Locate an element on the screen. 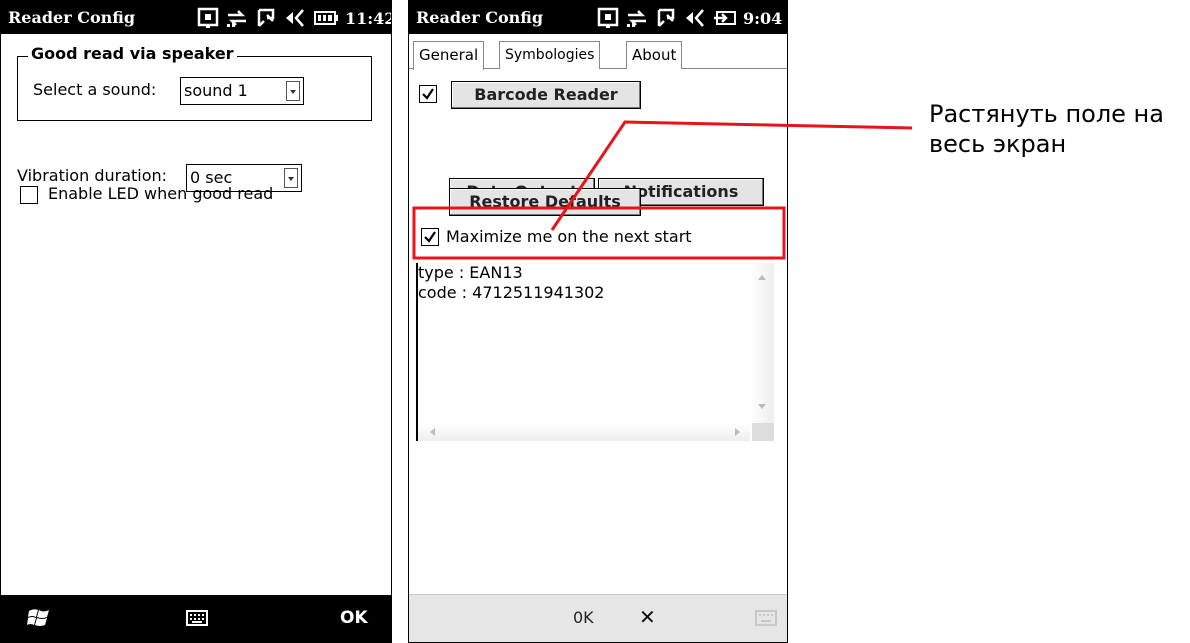 Image resolution: width=1190 pixels, height=643 pixels. groupbox-title: Good read via speaker is located at coordinates (132, 53).